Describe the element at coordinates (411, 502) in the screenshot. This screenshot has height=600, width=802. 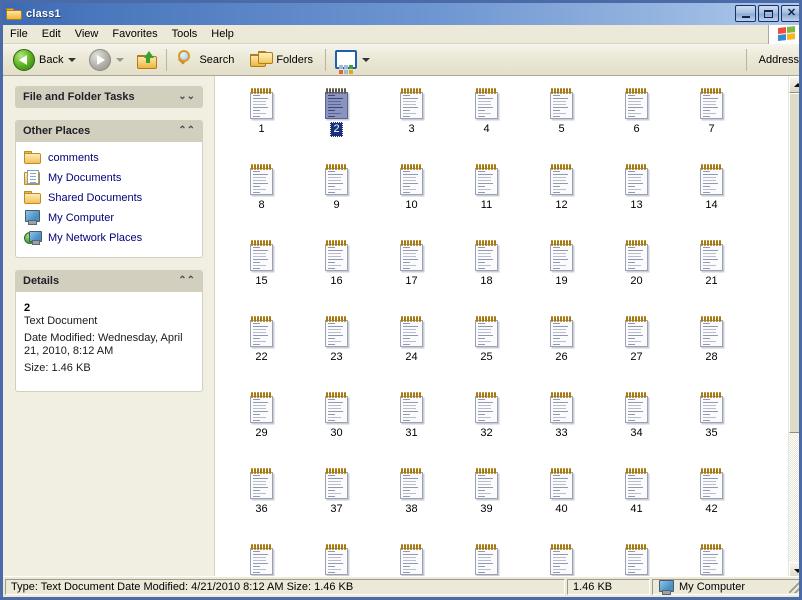
I see `file-item: 38` at that location.